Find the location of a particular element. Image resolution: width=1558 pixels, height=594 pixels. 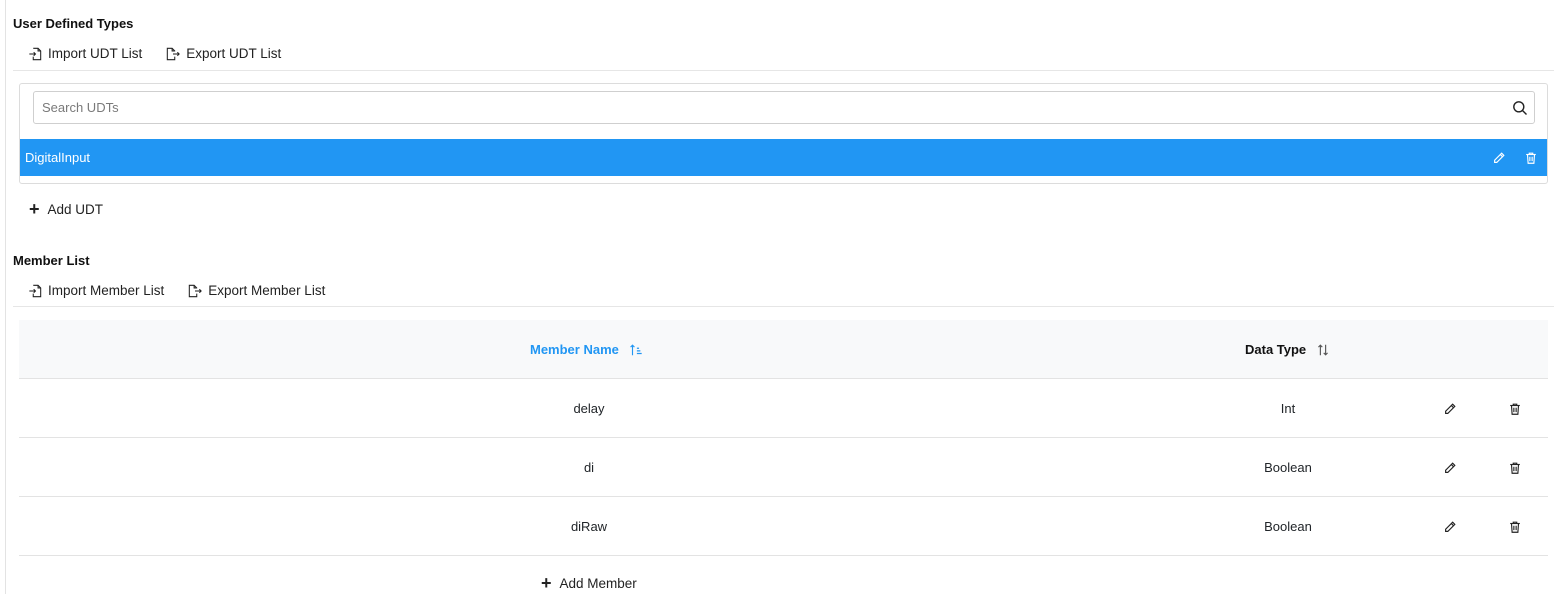

import-member-label: Import Member List is located at coordinates (106, 290).